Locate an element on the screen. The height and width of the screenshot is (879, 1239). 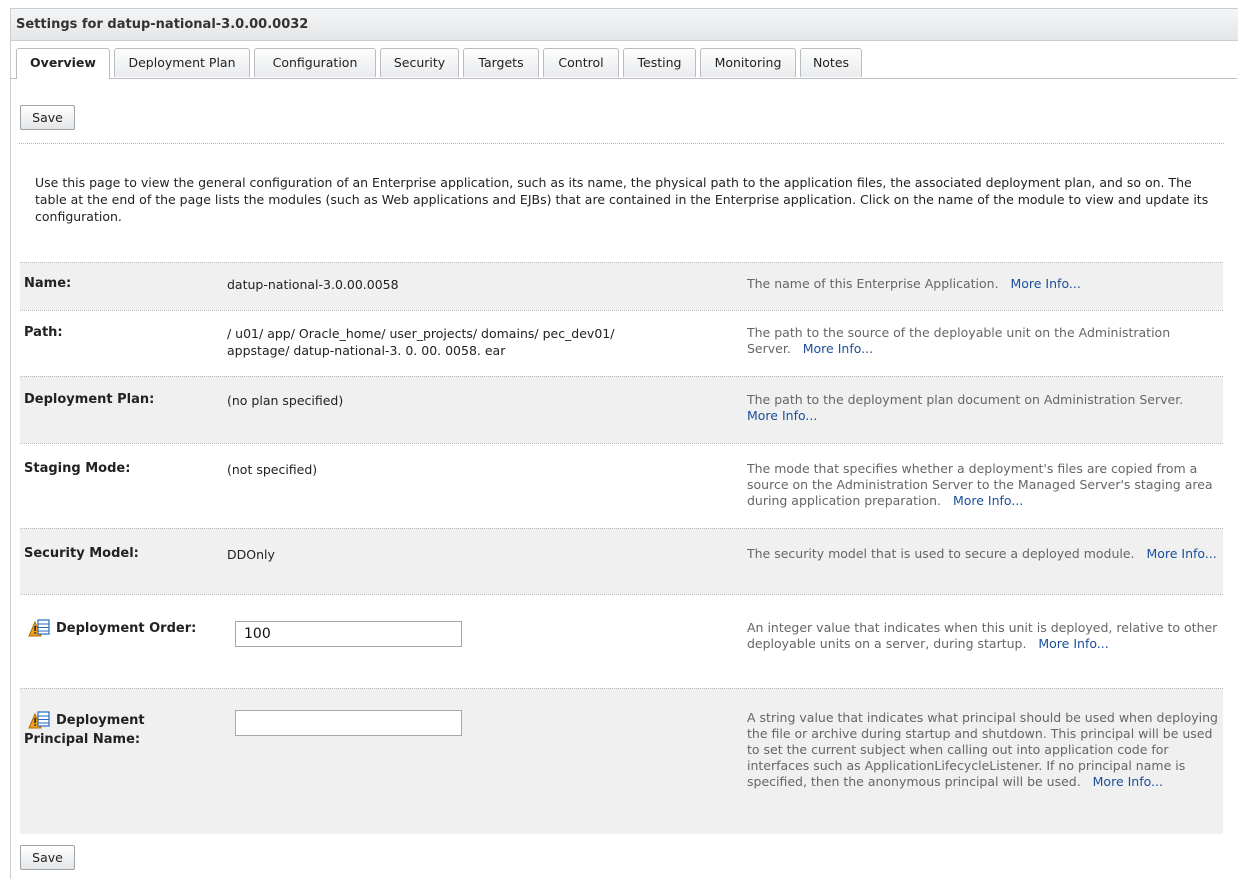
deployment-order-label: Deployment Order: is located at coordinates (126, 628).